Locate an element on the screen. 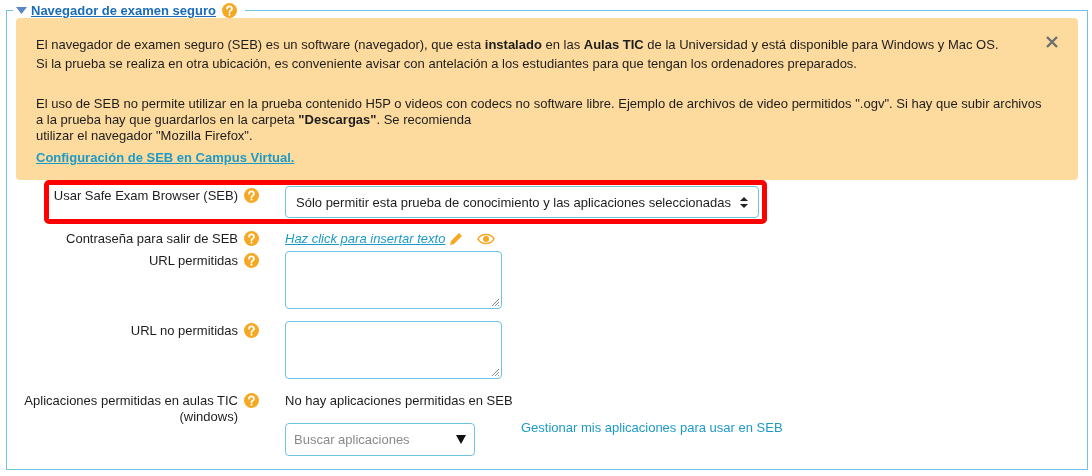  alert-text: El navegador de examen seguro (SEB) es un software (navegador), que esta instalado en las Aulas TIC de la Universidad y está disponible para Windows y Mac OS. is located at coordinates (518, 45).